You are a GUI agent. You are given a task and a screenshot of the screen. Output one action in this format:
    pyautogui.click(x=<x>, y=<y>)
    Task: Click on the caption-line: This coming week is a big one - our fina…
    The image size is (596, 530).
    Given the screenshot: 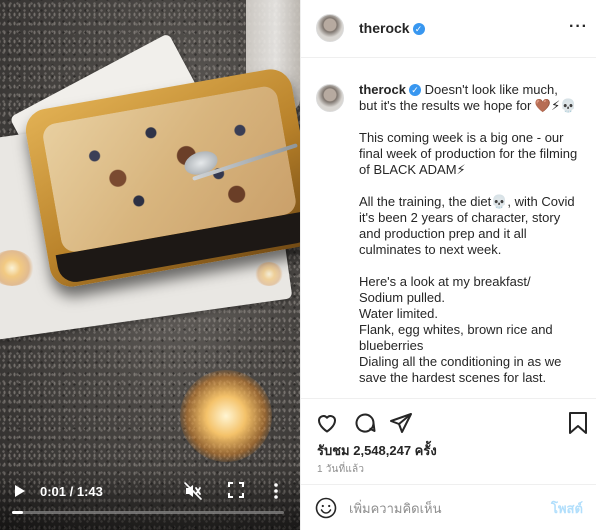 What is the action you would take?
    pyautogui.click(x=468, y=153)
    